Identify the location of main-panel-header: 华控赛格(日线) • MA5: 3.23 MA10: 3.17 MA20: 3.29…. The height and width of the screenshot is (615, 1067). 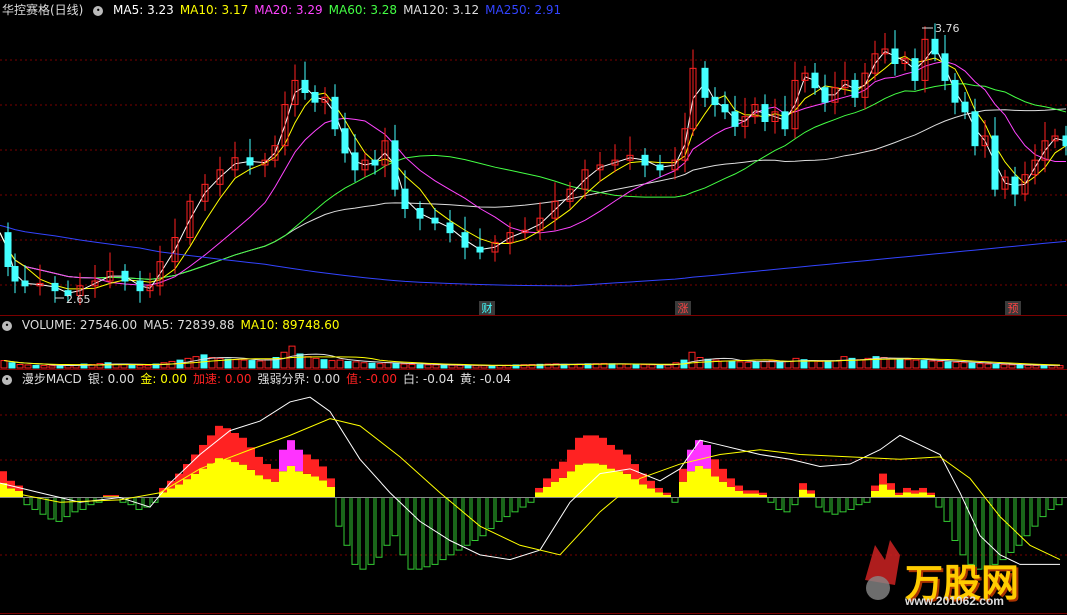
(287, 10).